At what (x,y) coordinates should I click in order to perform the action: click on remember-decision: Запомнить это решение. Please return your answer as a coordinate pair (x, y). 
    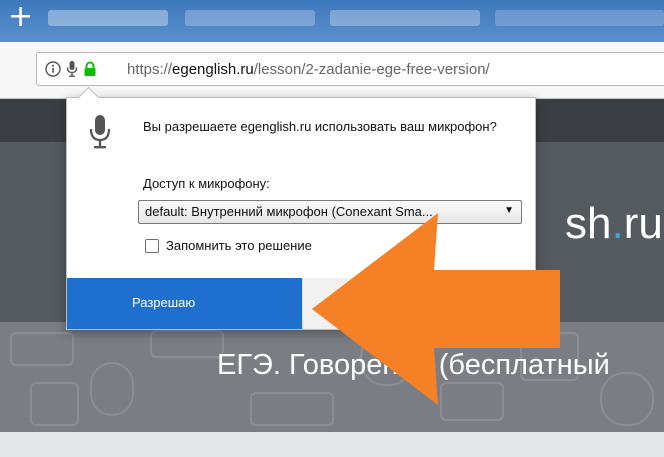
    Looking at the image, I should click on (228, 245).